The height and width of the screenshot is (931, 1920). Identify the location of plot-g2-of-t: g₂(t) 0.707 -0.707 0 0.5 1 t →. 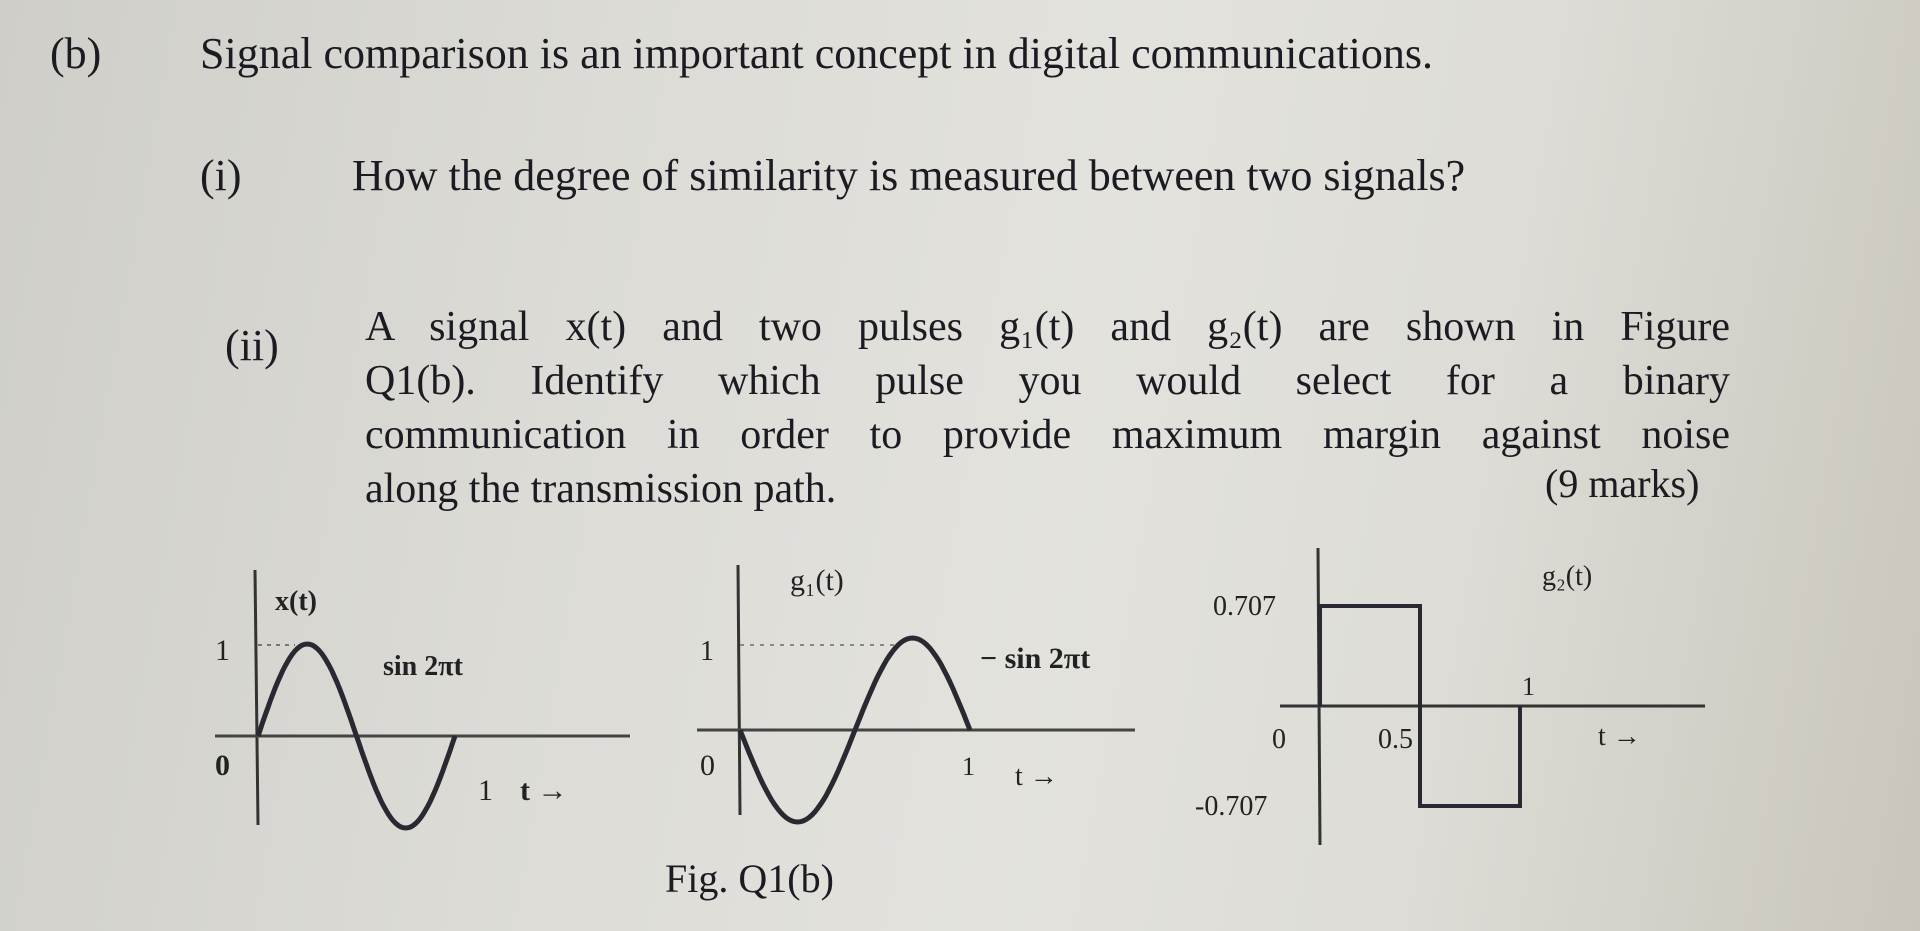
(1450, 696).